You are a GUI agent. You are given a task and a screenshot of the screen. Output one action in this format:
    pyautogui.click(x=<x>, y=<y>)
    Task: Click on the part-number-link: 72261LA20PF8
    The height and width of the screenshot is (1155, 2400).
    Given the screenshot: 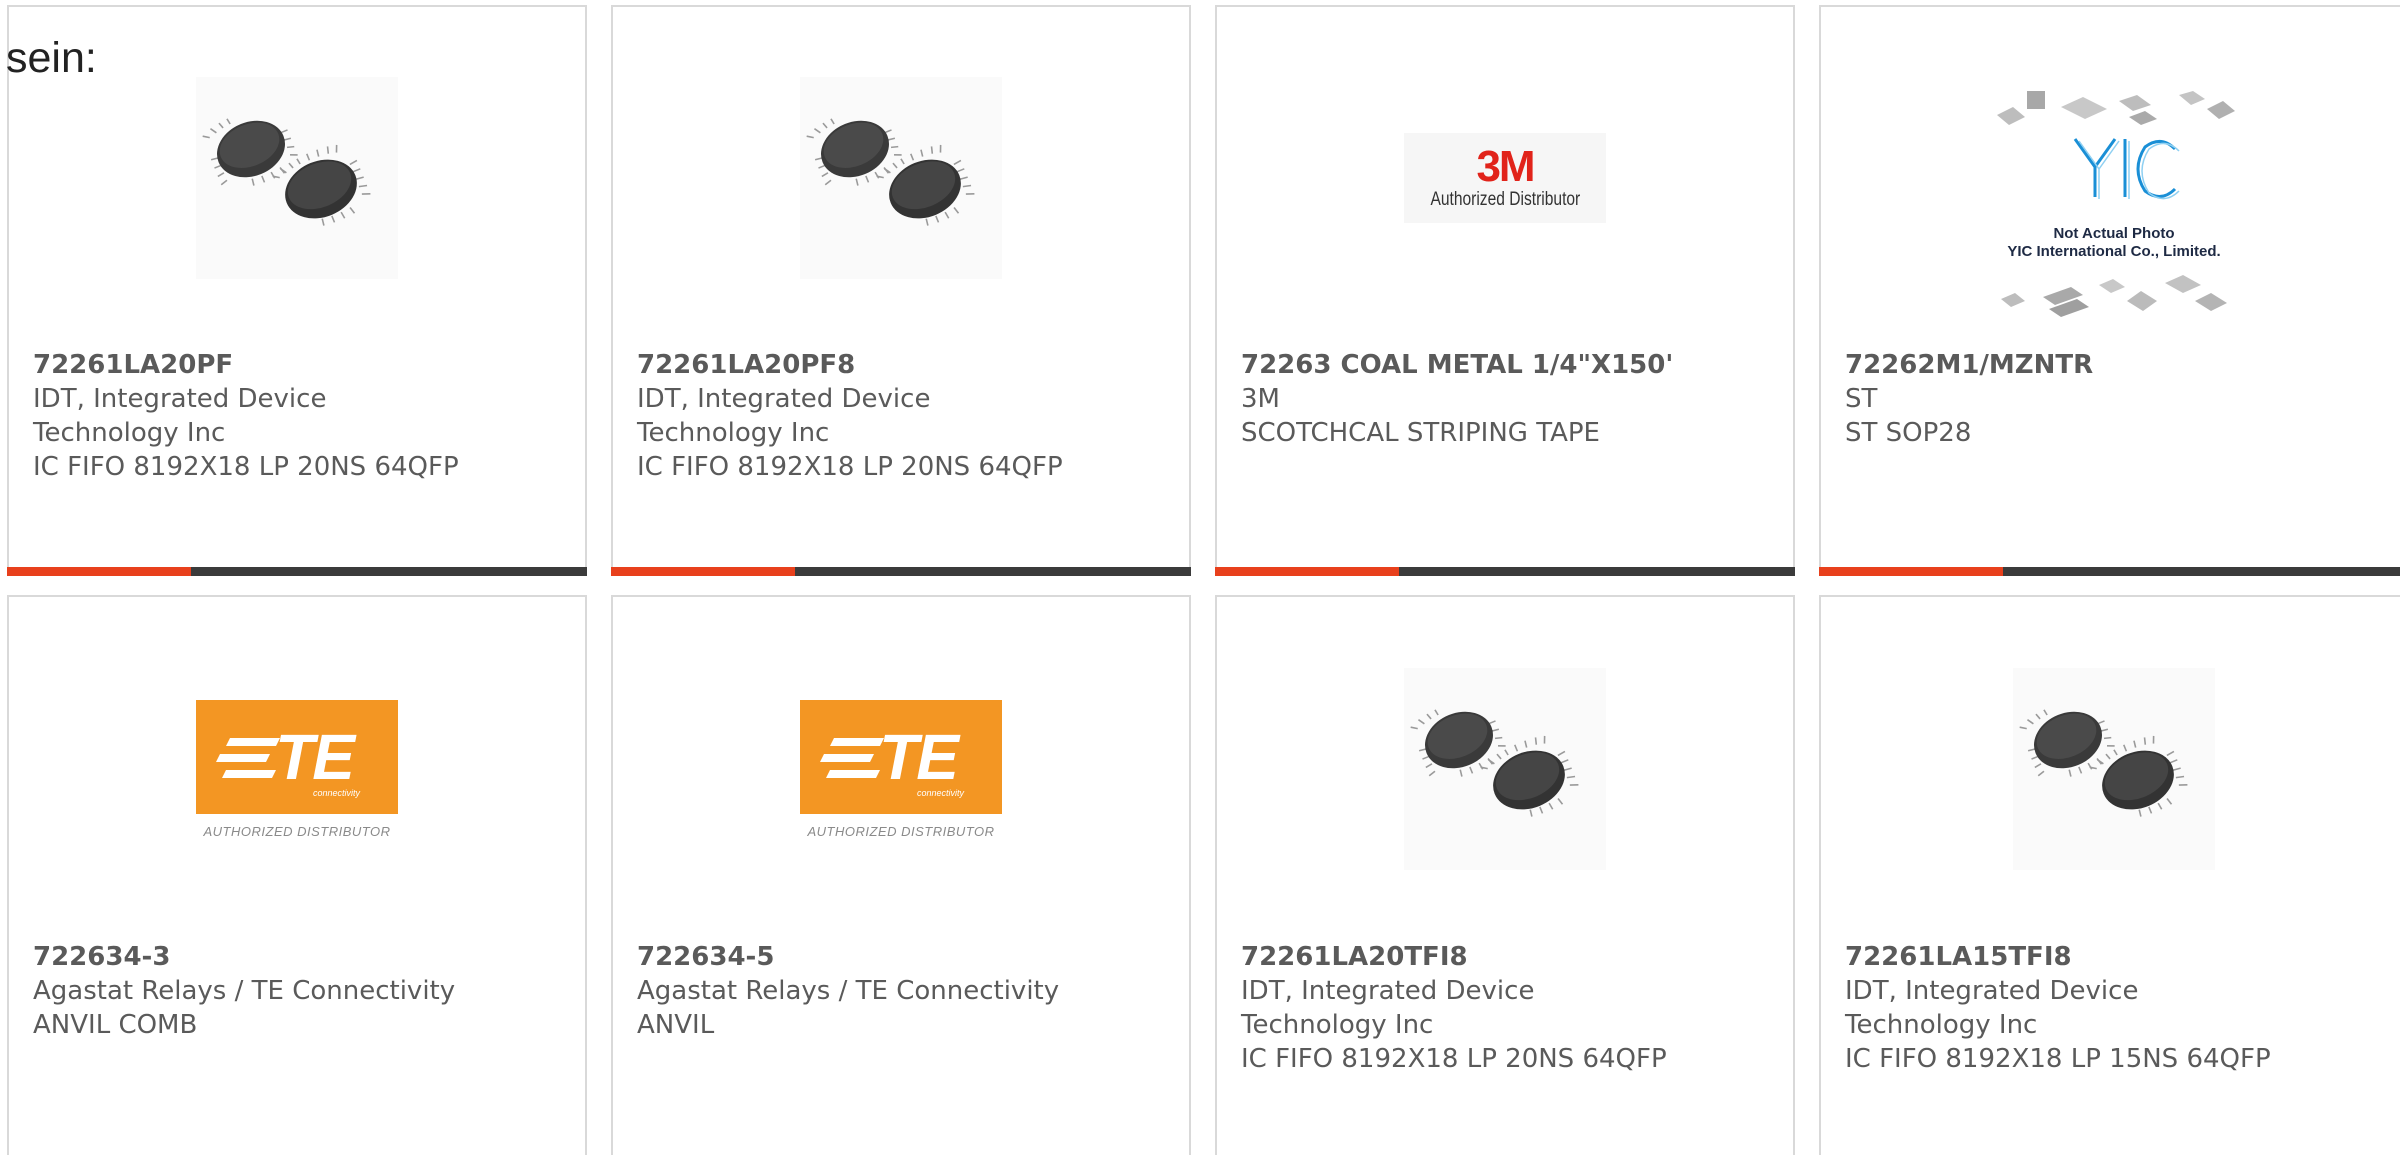 What is the action you would take?
    pyautogui.click(x=908, y=365)
    